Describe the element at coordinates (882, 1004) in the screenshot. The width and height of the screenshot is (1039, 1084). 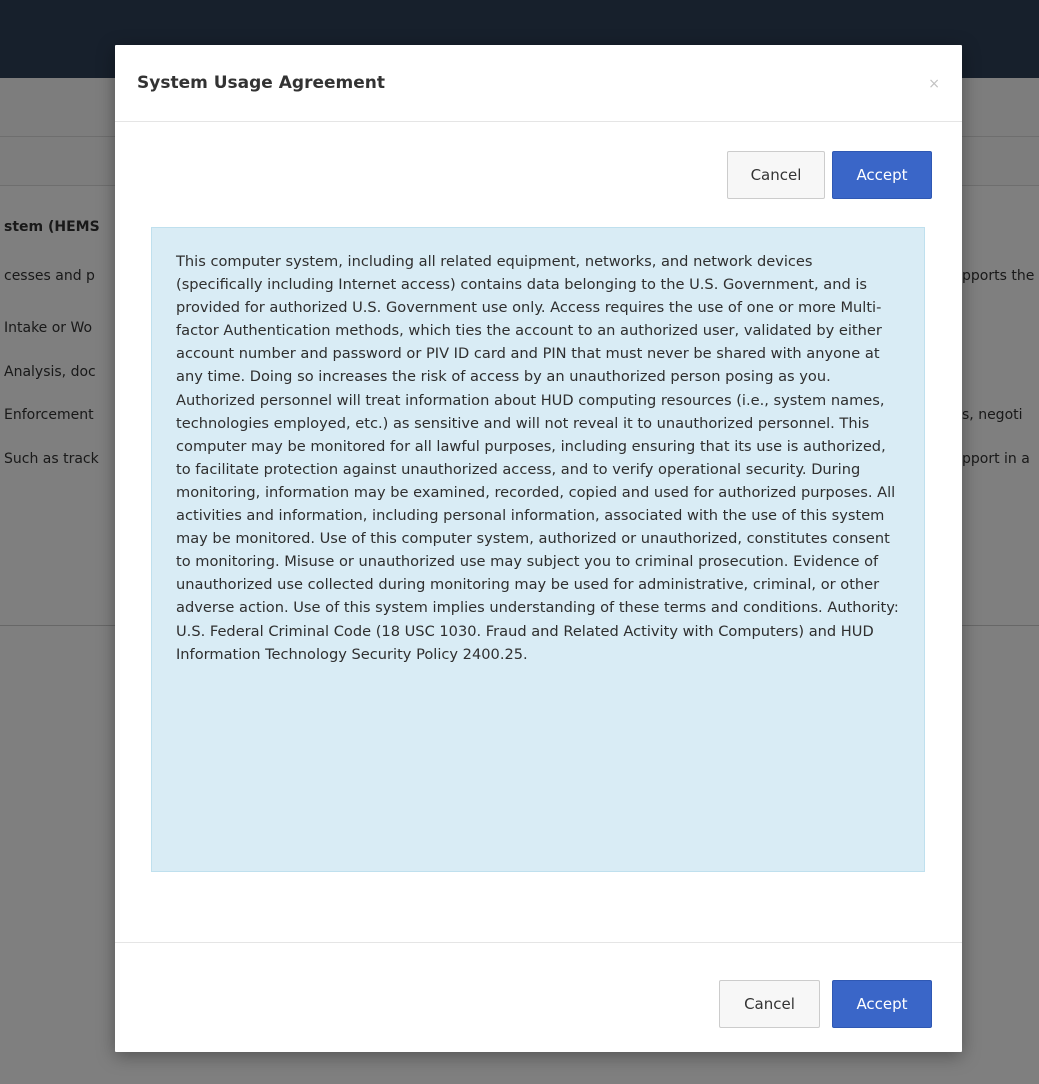
I see `footer-accept-button: Accept` at that location.